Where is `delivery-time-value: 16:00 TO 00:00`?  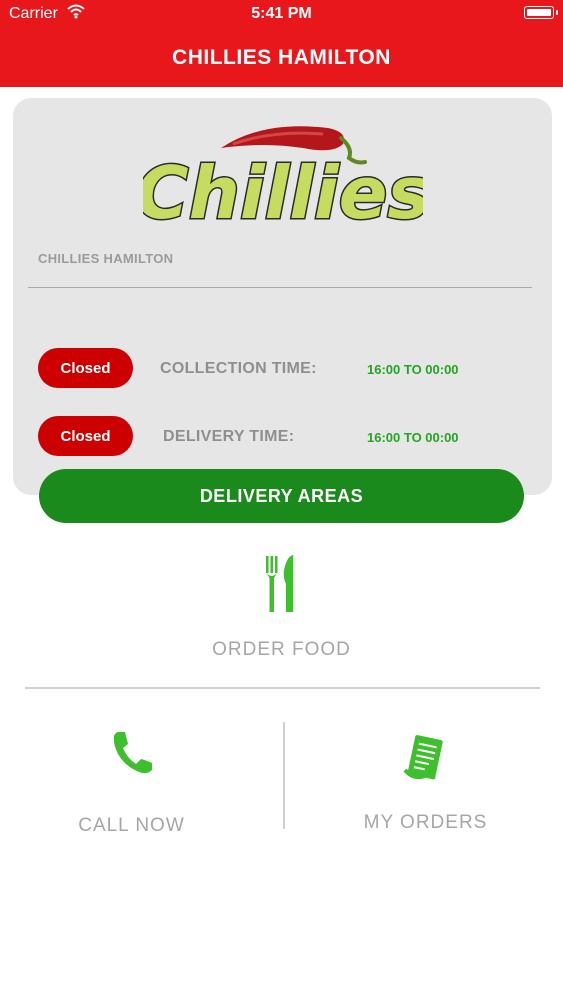
delivery-time-value: 16:00 TO 00:00 is located at coordinates (413, 437).